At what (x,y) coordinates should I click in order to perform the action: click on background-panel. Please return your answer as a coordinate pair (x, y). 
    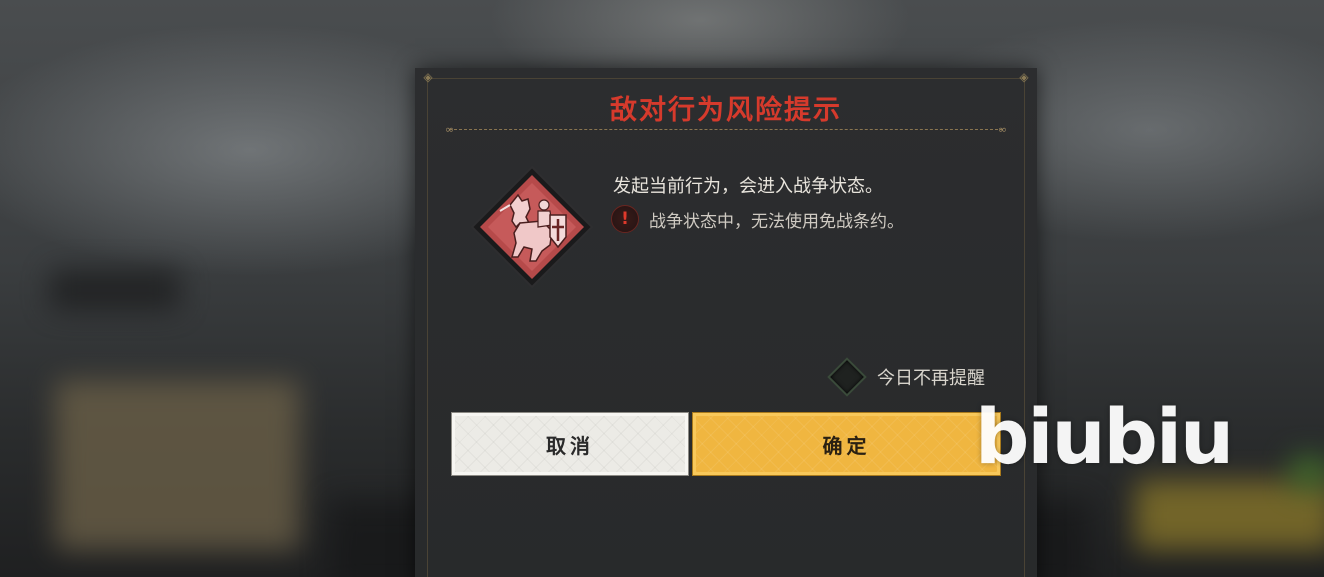
    Looking at the image, I should click on (177, 465).